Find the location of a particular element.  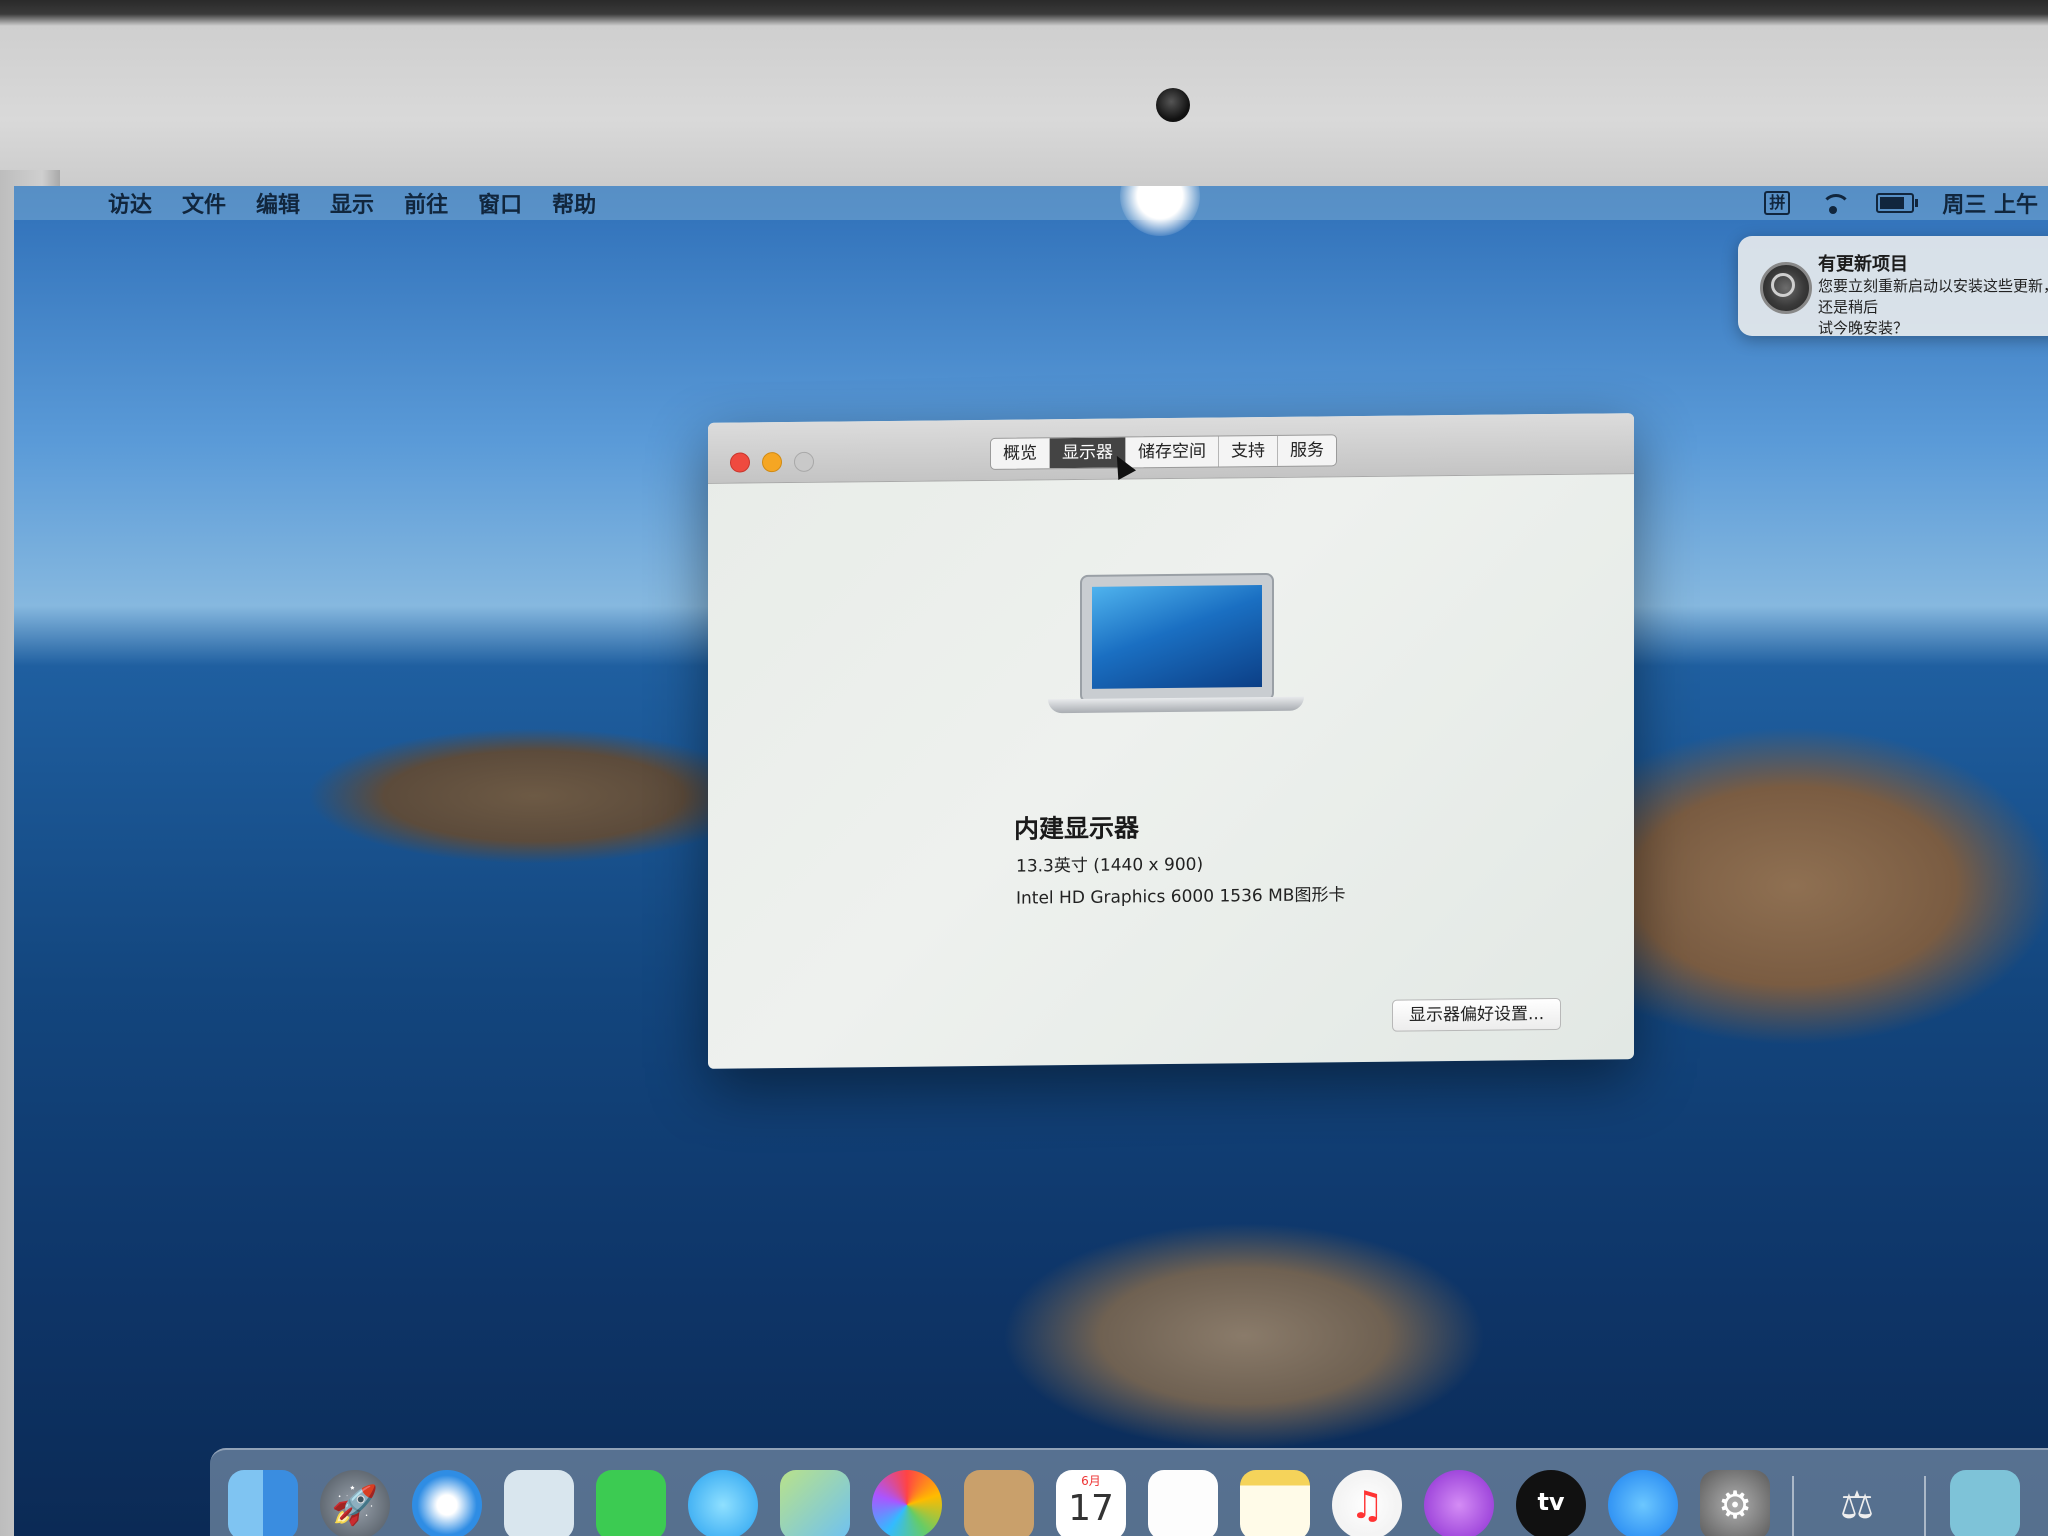

calendar-icon: 6月 17 is located at coordinates (1091, 1503).